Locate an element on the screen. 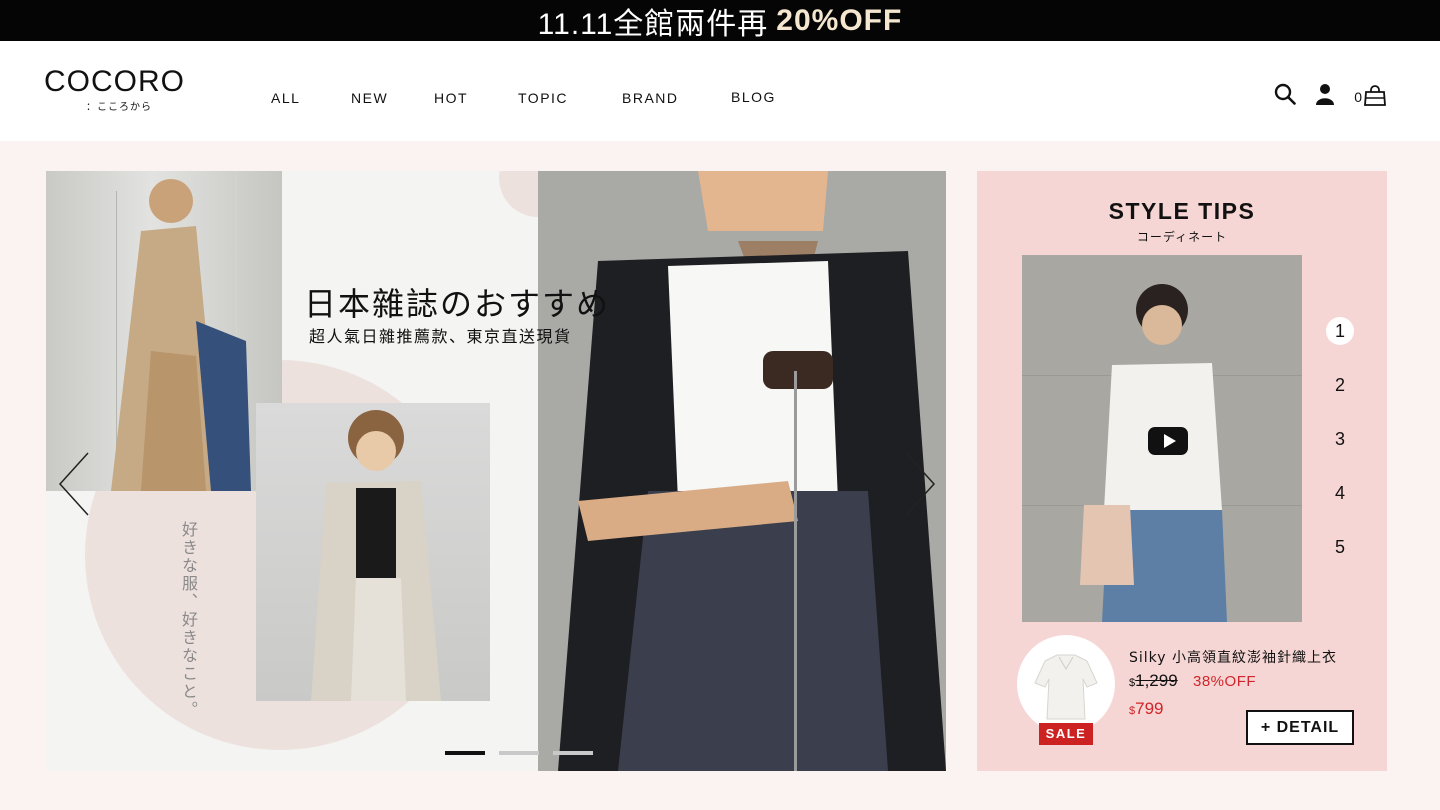 The image size is (1440, 810). tips-video-thumbnail is located at coordinates (1162, 438).